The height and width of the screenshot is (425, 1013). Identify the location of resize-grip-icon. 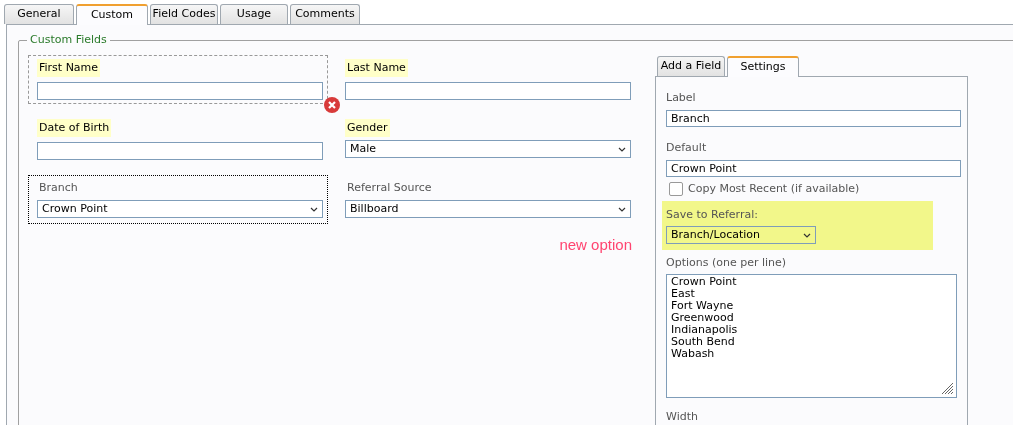
(948, 389).